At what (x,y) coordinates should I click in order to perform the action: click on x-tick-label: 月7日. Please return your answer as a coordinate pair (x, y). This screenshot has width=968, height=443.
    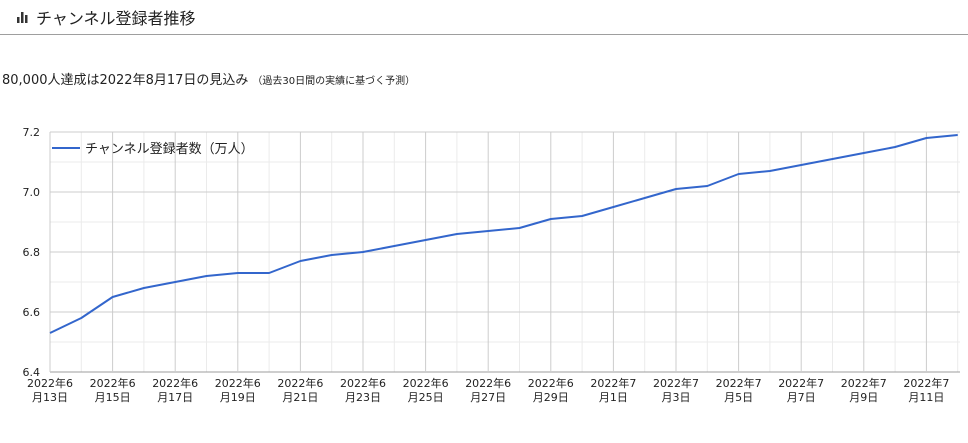
    Looking at the image, I should click on (801, 397).